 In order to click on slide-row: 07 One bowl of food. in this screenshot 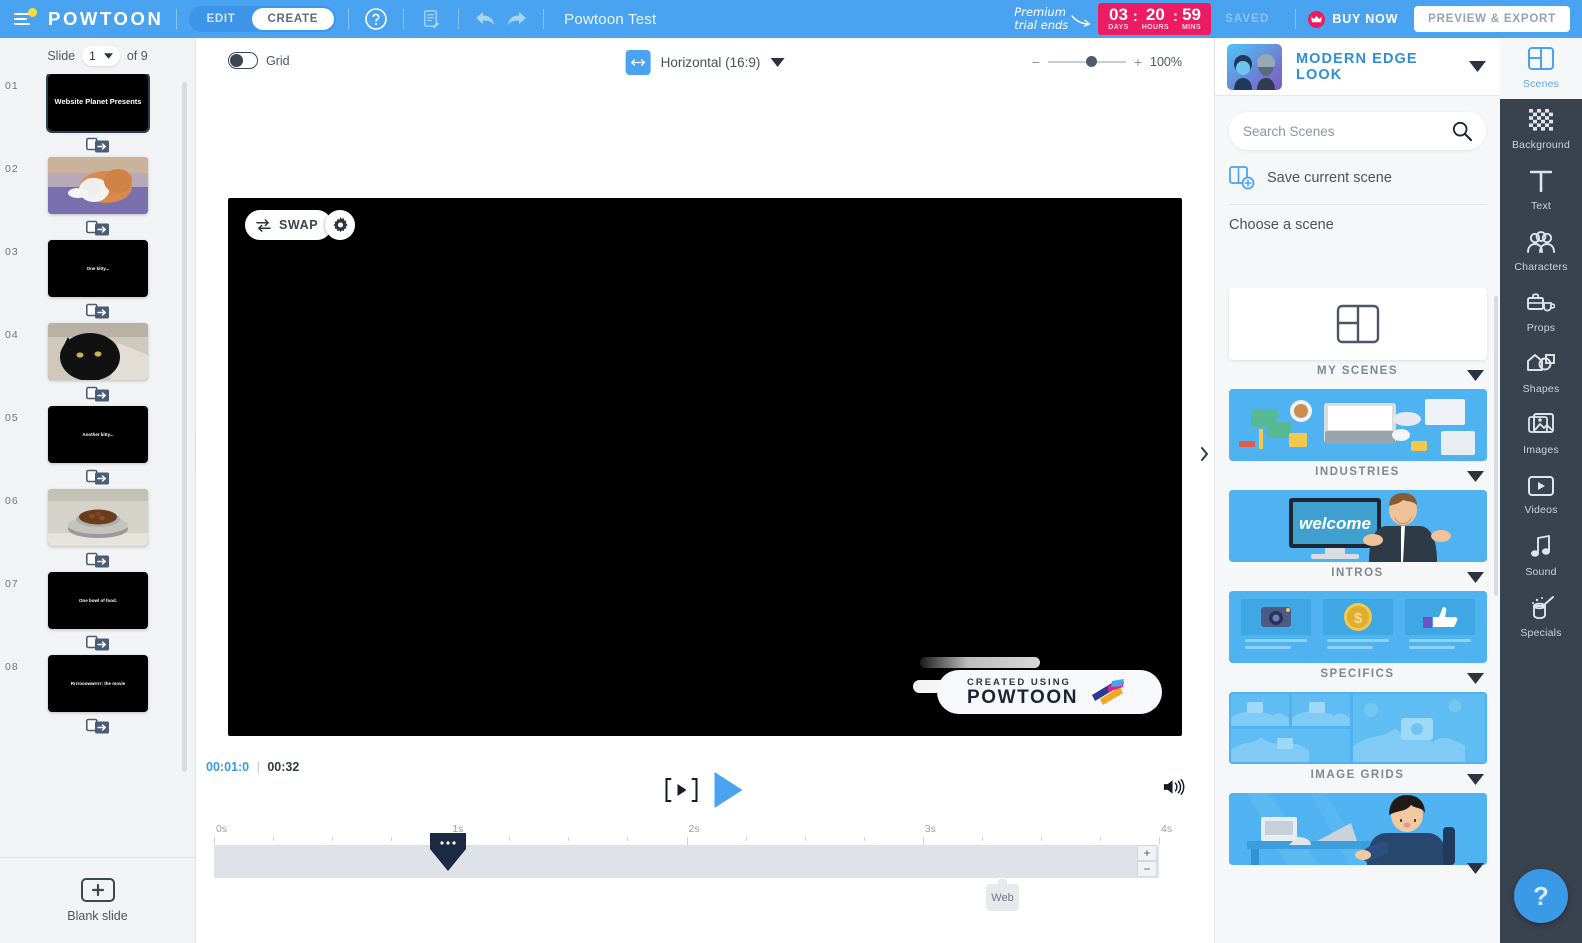, I will do `click(98, 600)`.